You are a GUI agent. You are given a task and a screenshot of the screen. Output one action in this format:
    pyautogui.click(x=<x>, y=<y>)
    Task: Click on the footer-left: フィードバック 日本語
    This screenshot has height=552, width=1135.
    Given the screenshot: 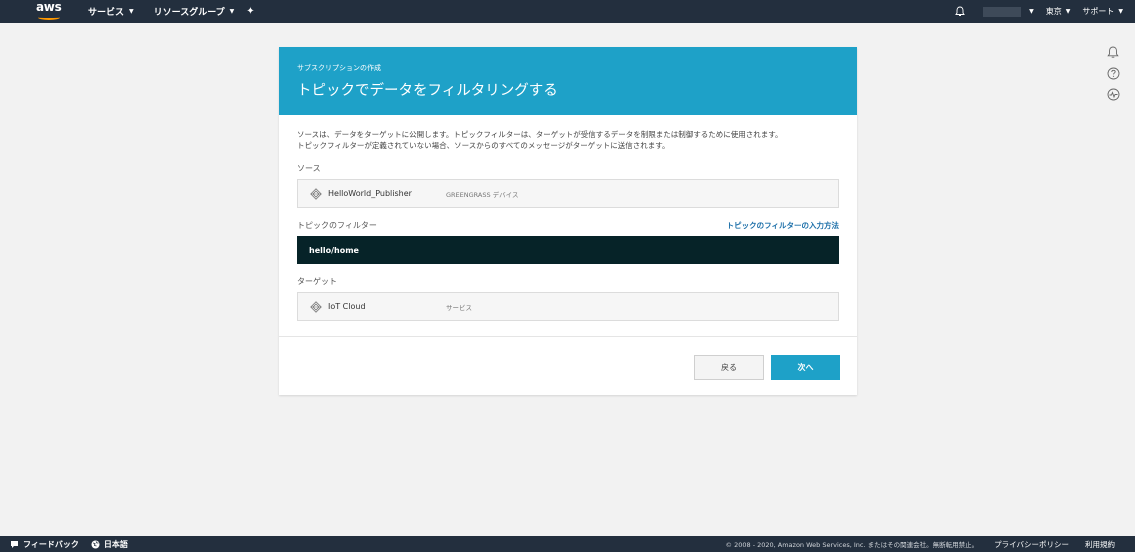 What is the action you would take?
    pyautogui.click(x=75, y=544)
    